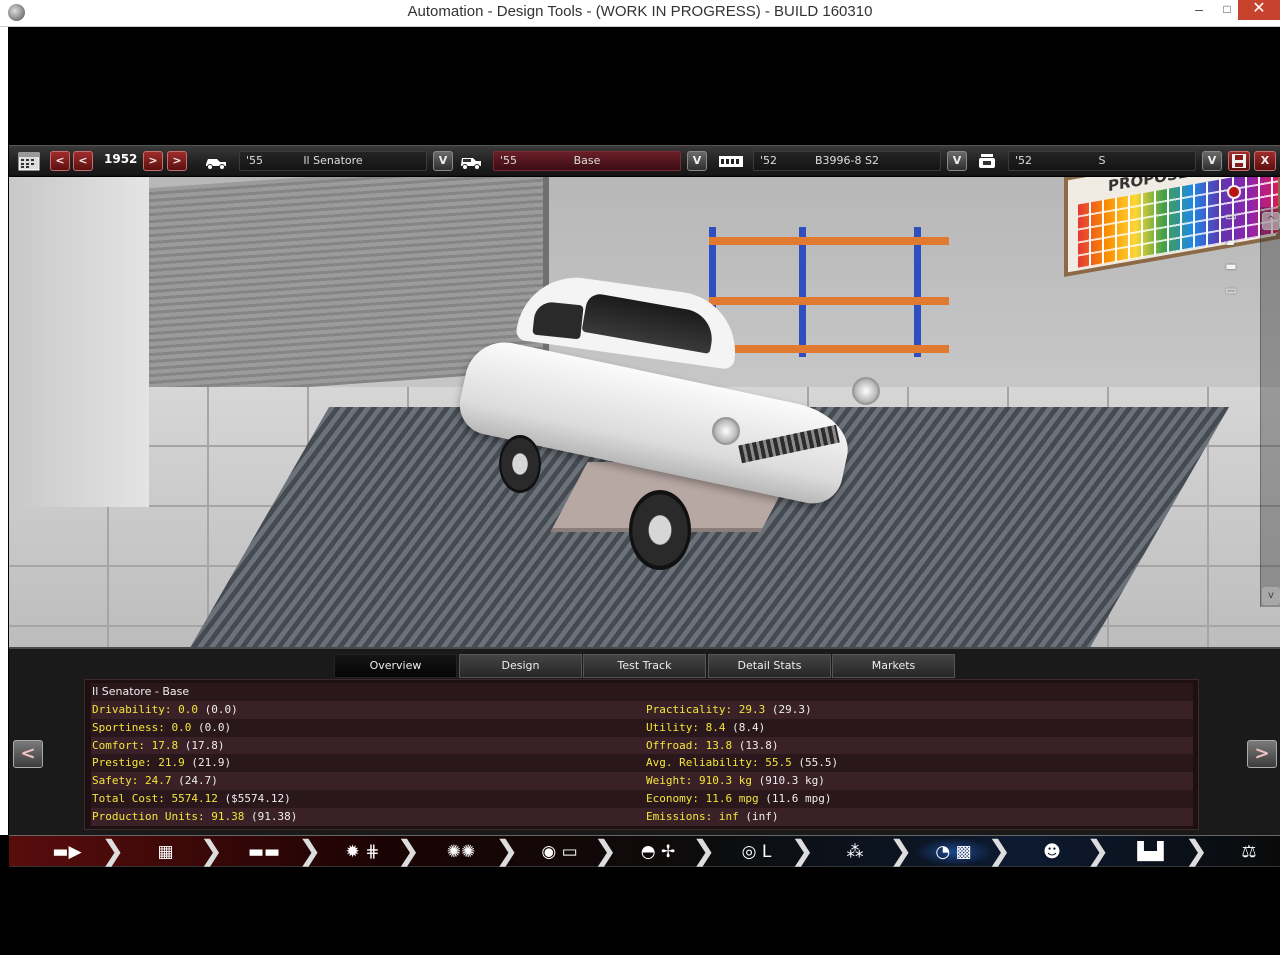  What do you see at coordinates (1052, 852) in the screenshot?
I see `review-icon: ☻` at bounding box center [1052, 852].